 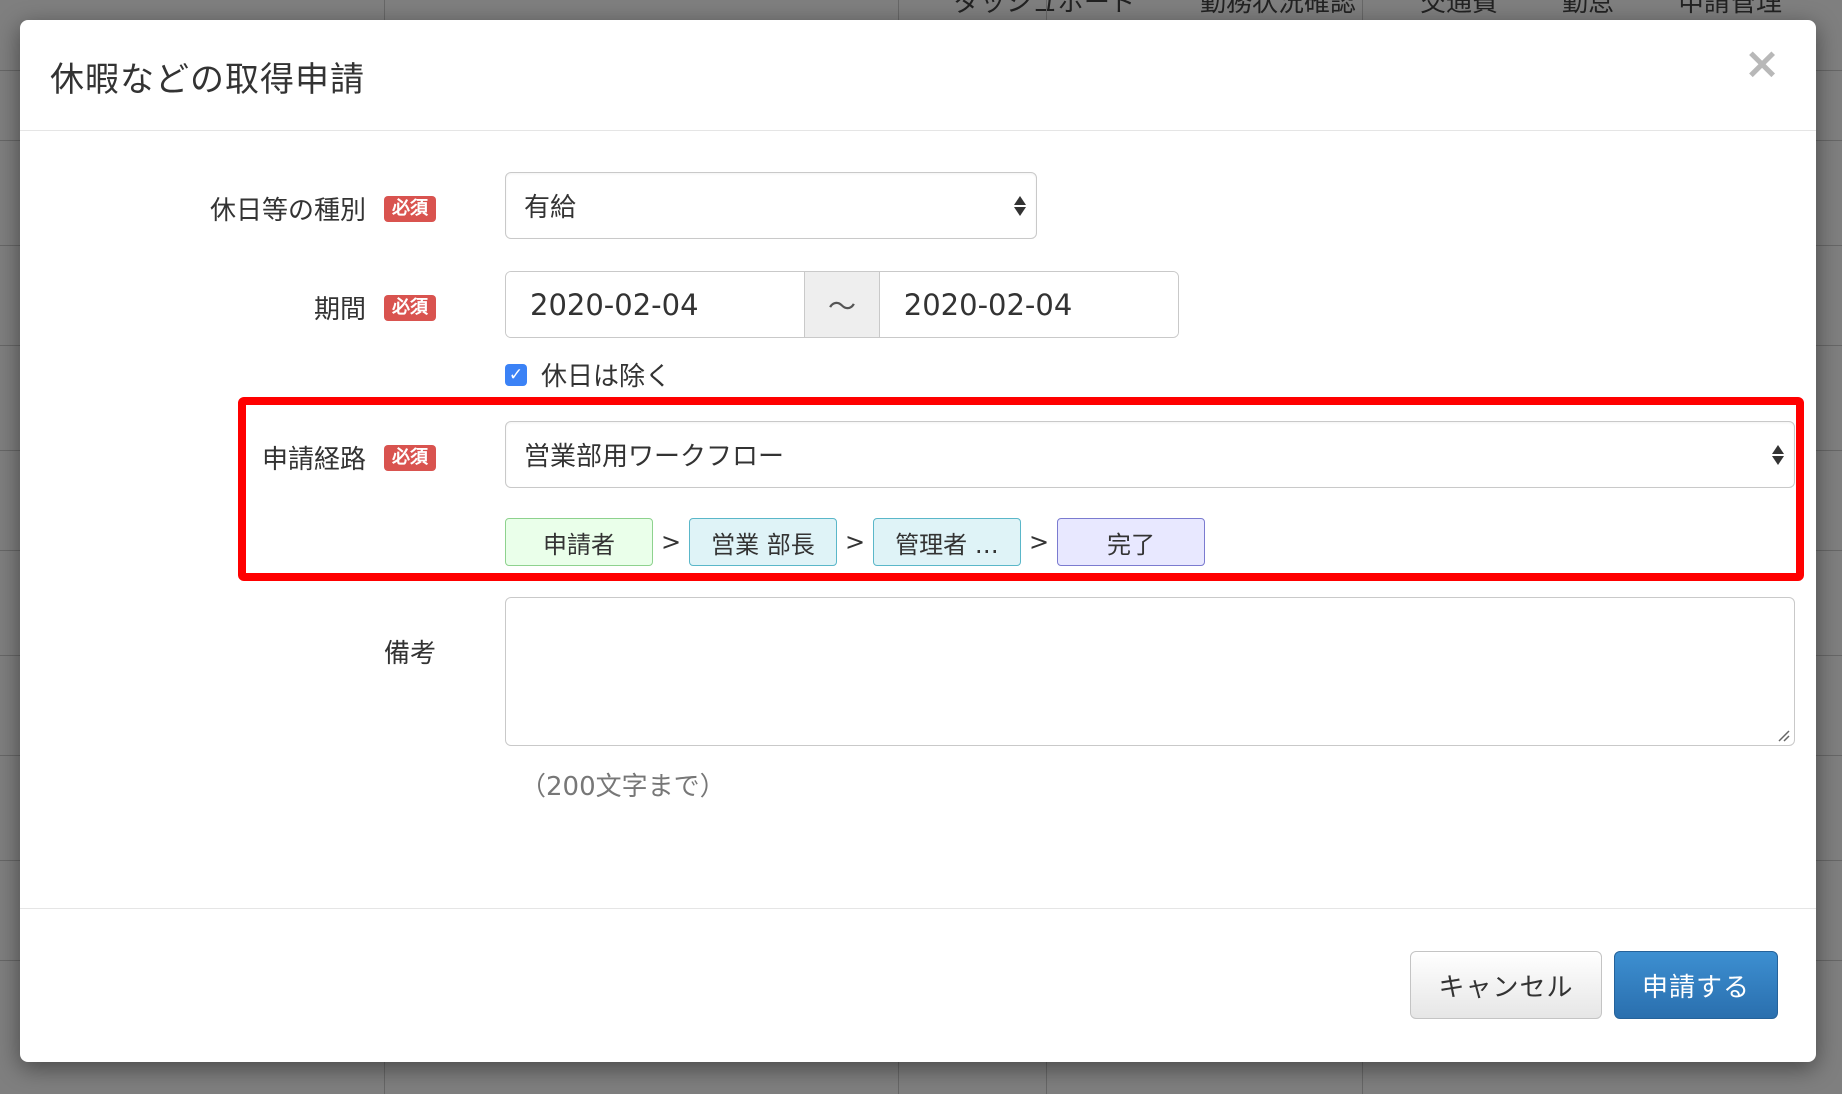 I want to click on remarks-hint: （200文字まで）, so click(x=623, y=787).